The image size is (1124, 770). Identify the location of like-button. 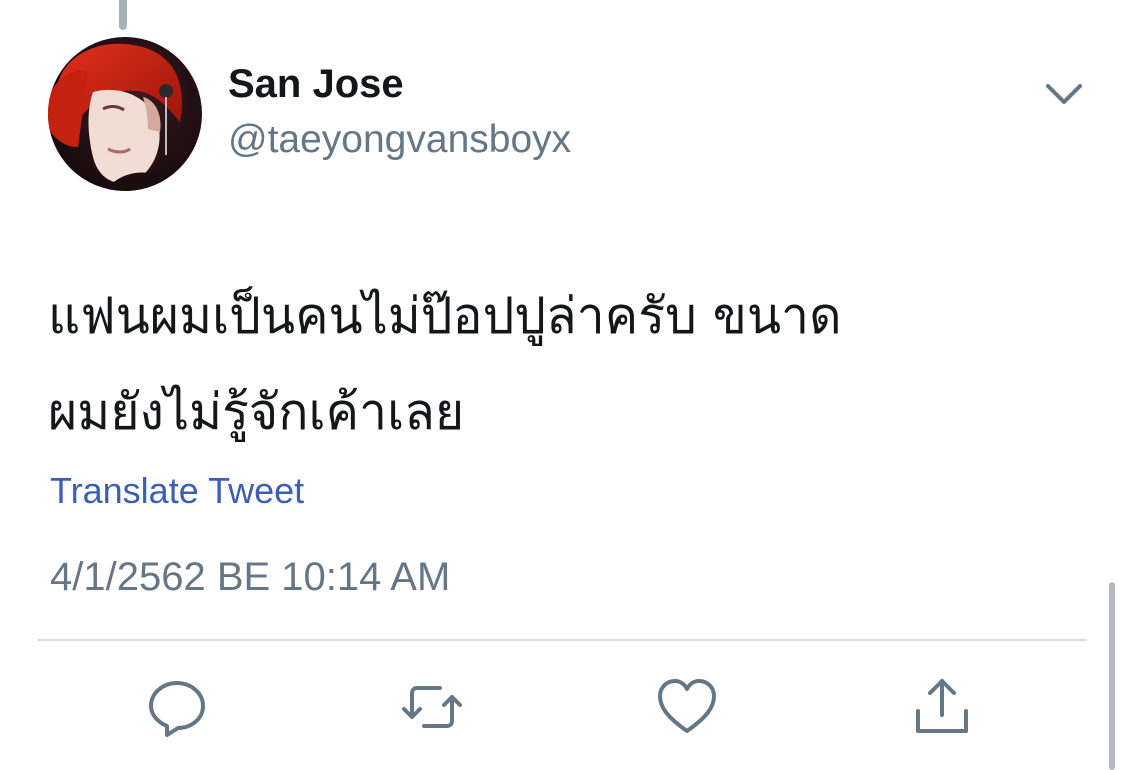
(687, 707).